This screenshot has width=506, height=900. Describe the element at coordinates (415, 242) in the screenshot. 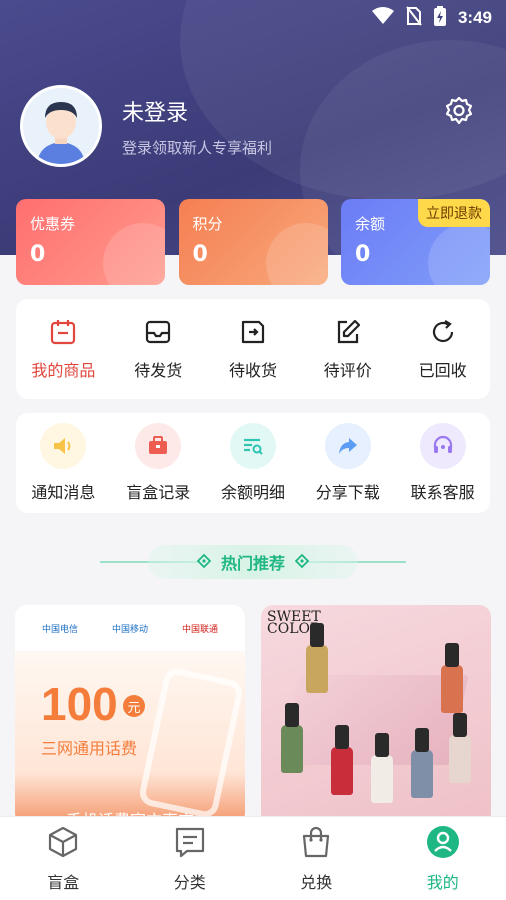

I see `balance-card: 余额 0 立即退款` at that location.